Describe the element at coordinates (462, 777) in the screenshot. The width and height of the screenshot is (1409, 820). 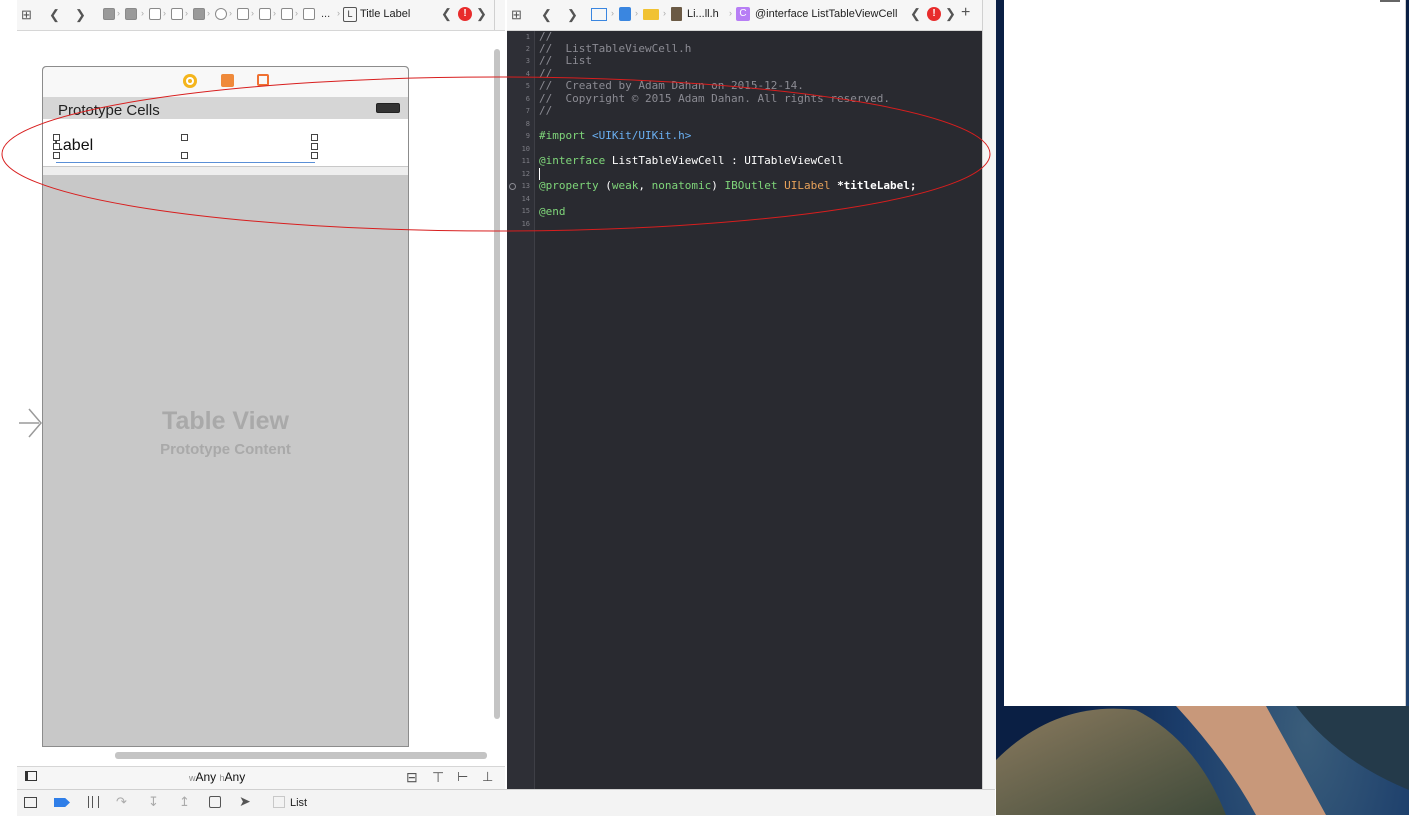
I see `pin-icon: ⊢` at that location.